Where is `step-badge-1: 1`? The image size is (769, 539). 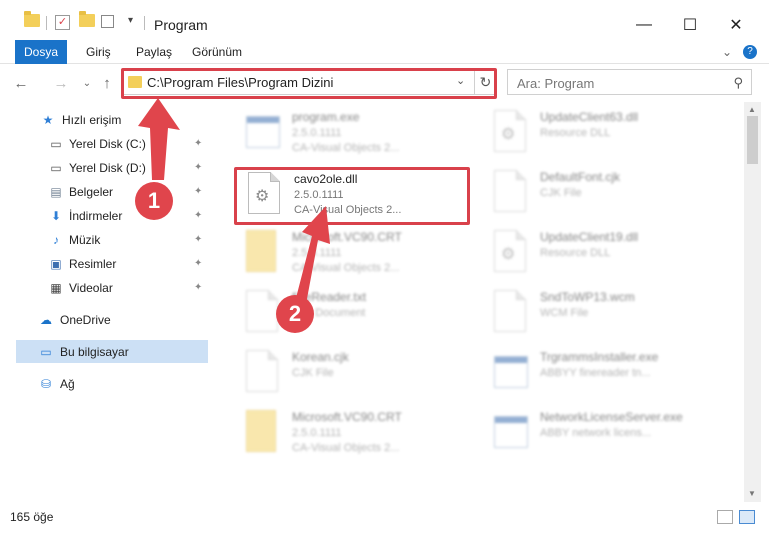
step-badge-1: 1 is located at coordinates (154, 201).